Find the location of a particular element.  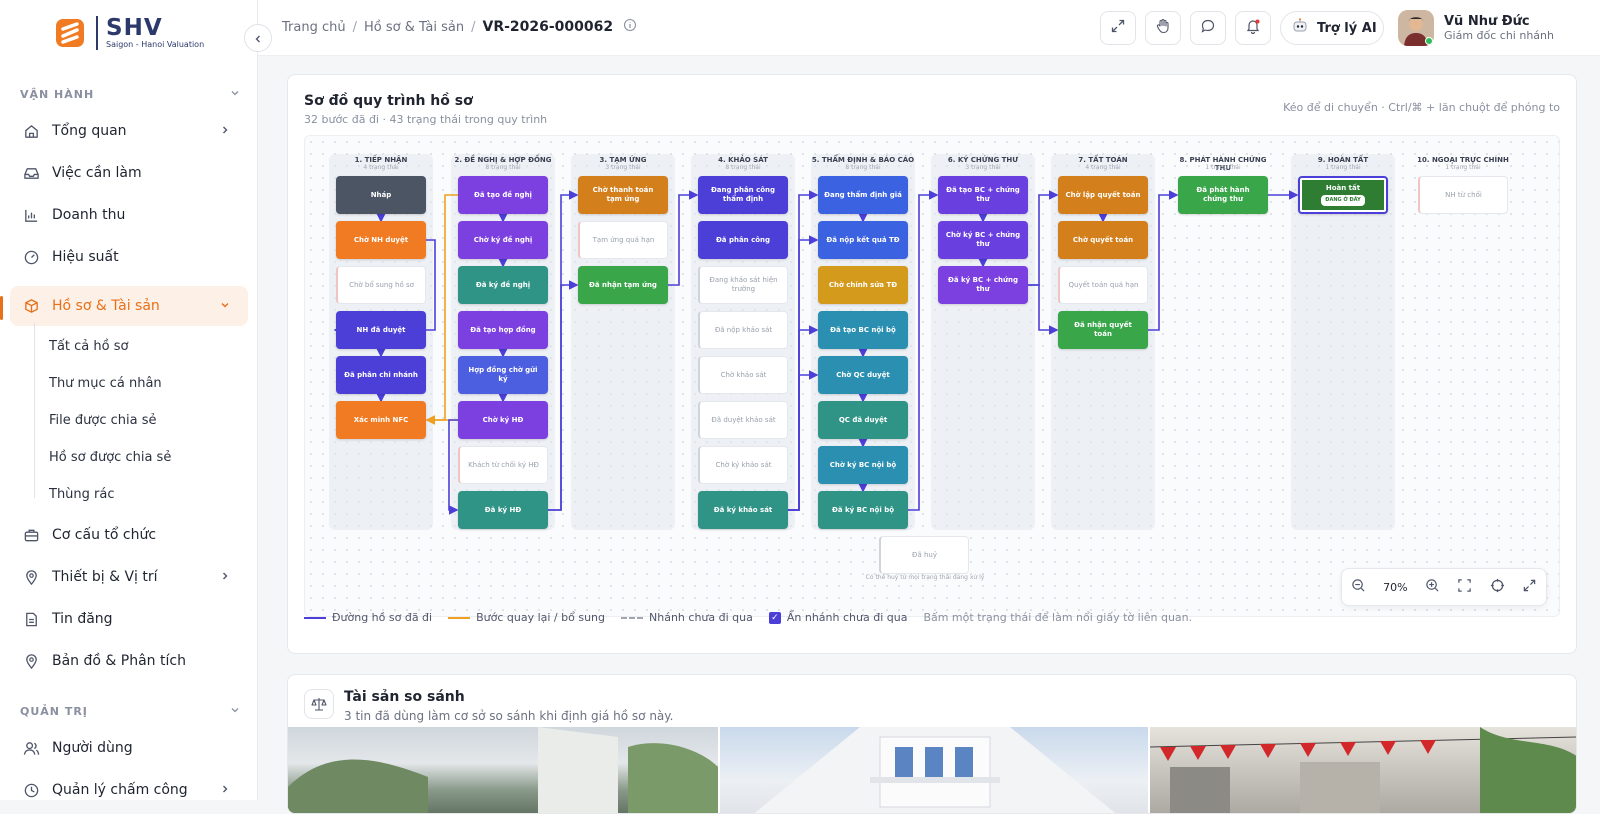

workflow-node: Chờ lập quyết toán is located at coordinates (1103, 195).